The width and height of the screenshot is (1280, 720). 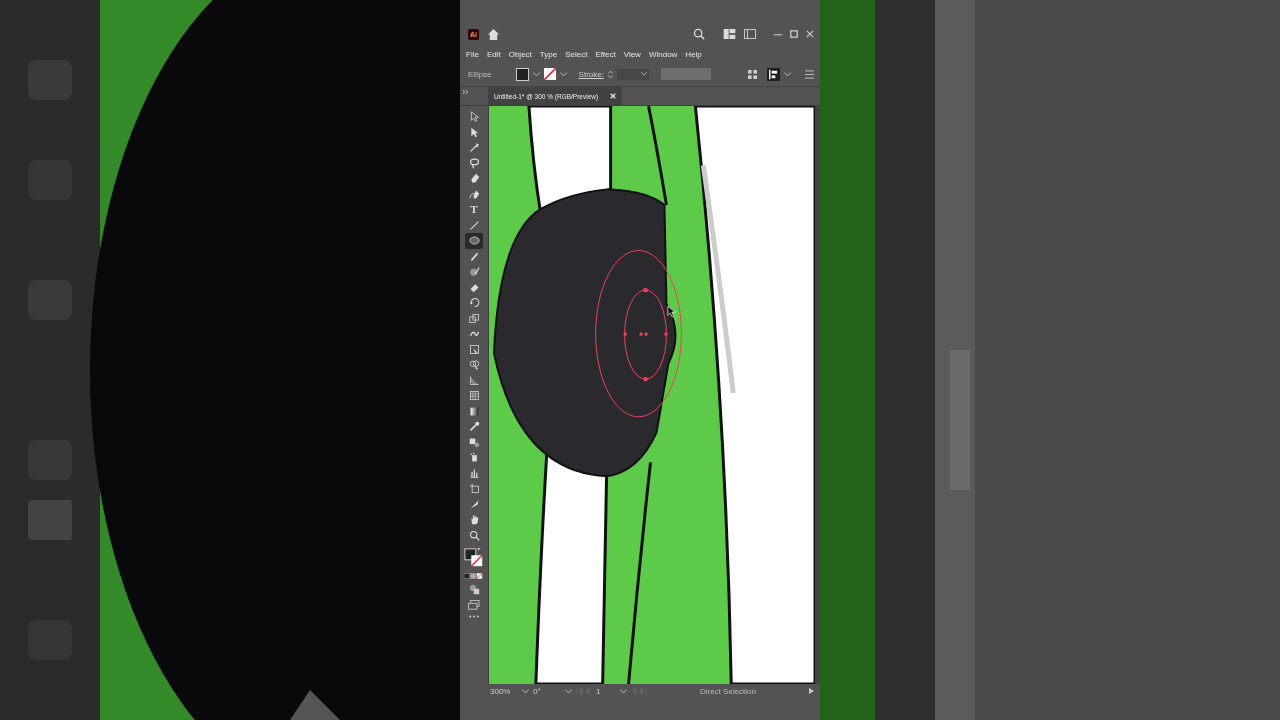 What do you see at coordinates (752, 74) in the screenshot?
I see `grid-icon` at bounding box center [752, 74].